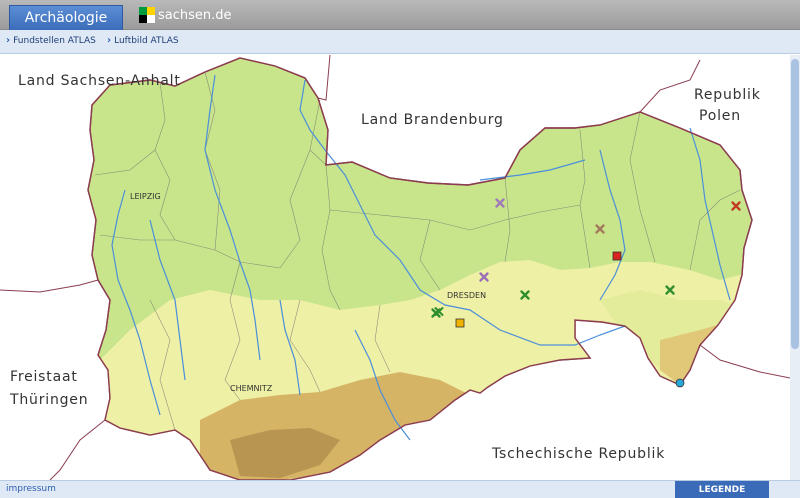  What do you see at coordinates (460, 323) in the screenshot?
I see `marker-square-yellow` at bounding box center [460, 323].